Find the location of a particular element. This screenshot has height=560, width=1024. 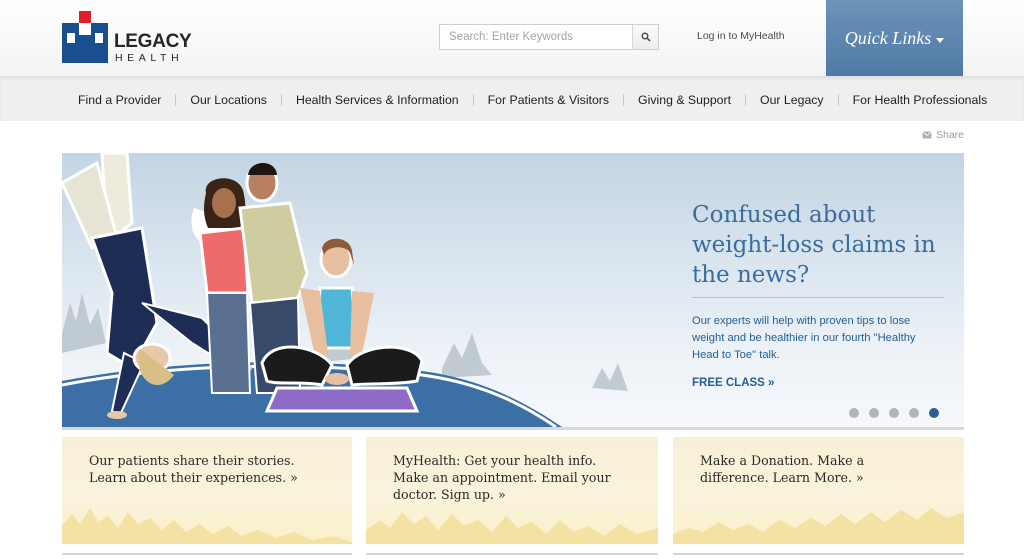

carousel-dots is located at coordinates (899, 413).